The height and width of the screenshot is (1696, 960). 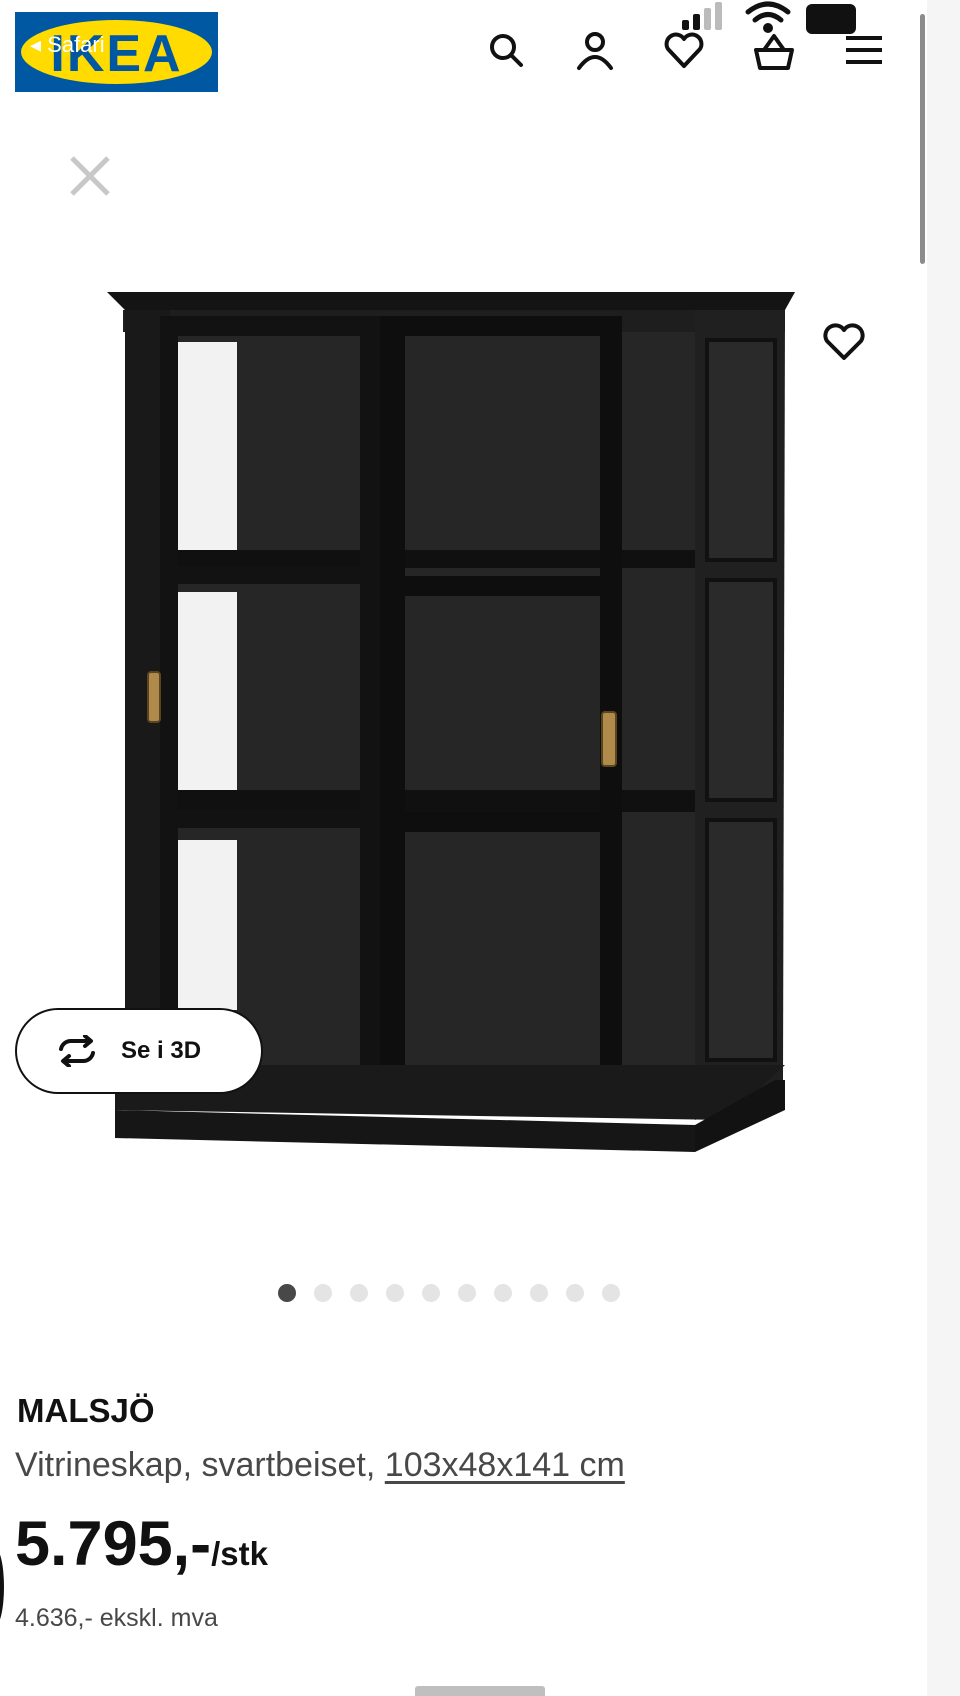 I want to click on product-dimensions-link: 103x48x141 cm, so click(x=505, y=1465).